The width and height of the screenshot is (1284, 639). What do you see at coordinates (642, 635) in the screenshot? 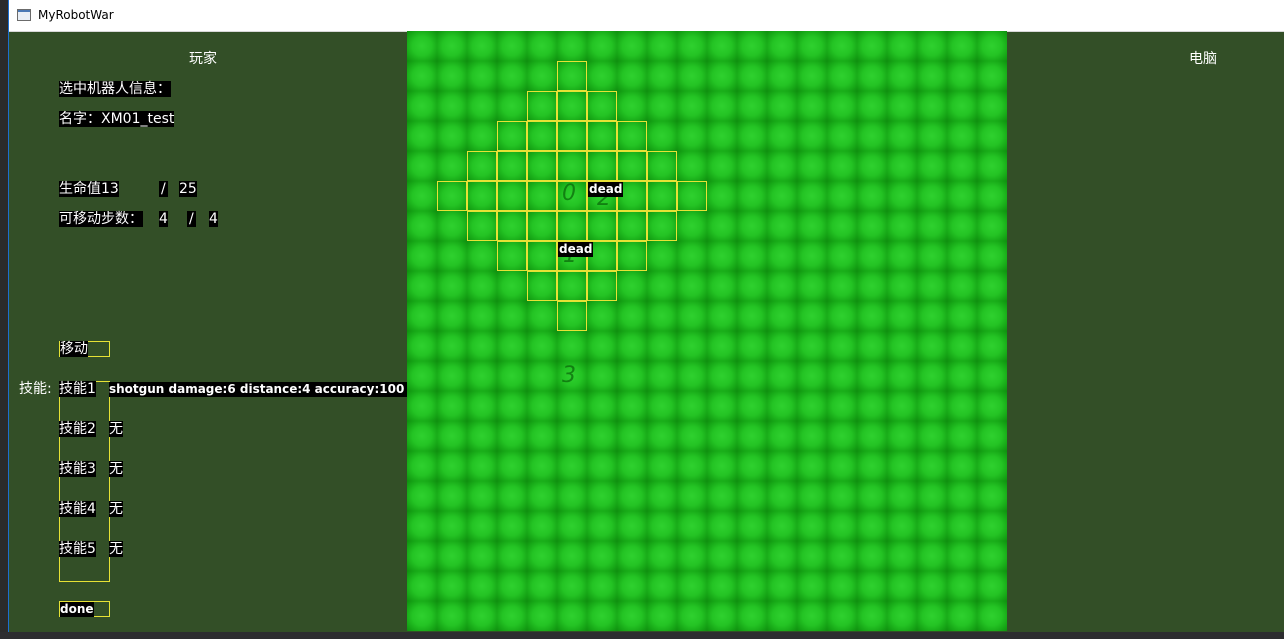
I see `taskbar-edge` at bounding box center [642, 635].